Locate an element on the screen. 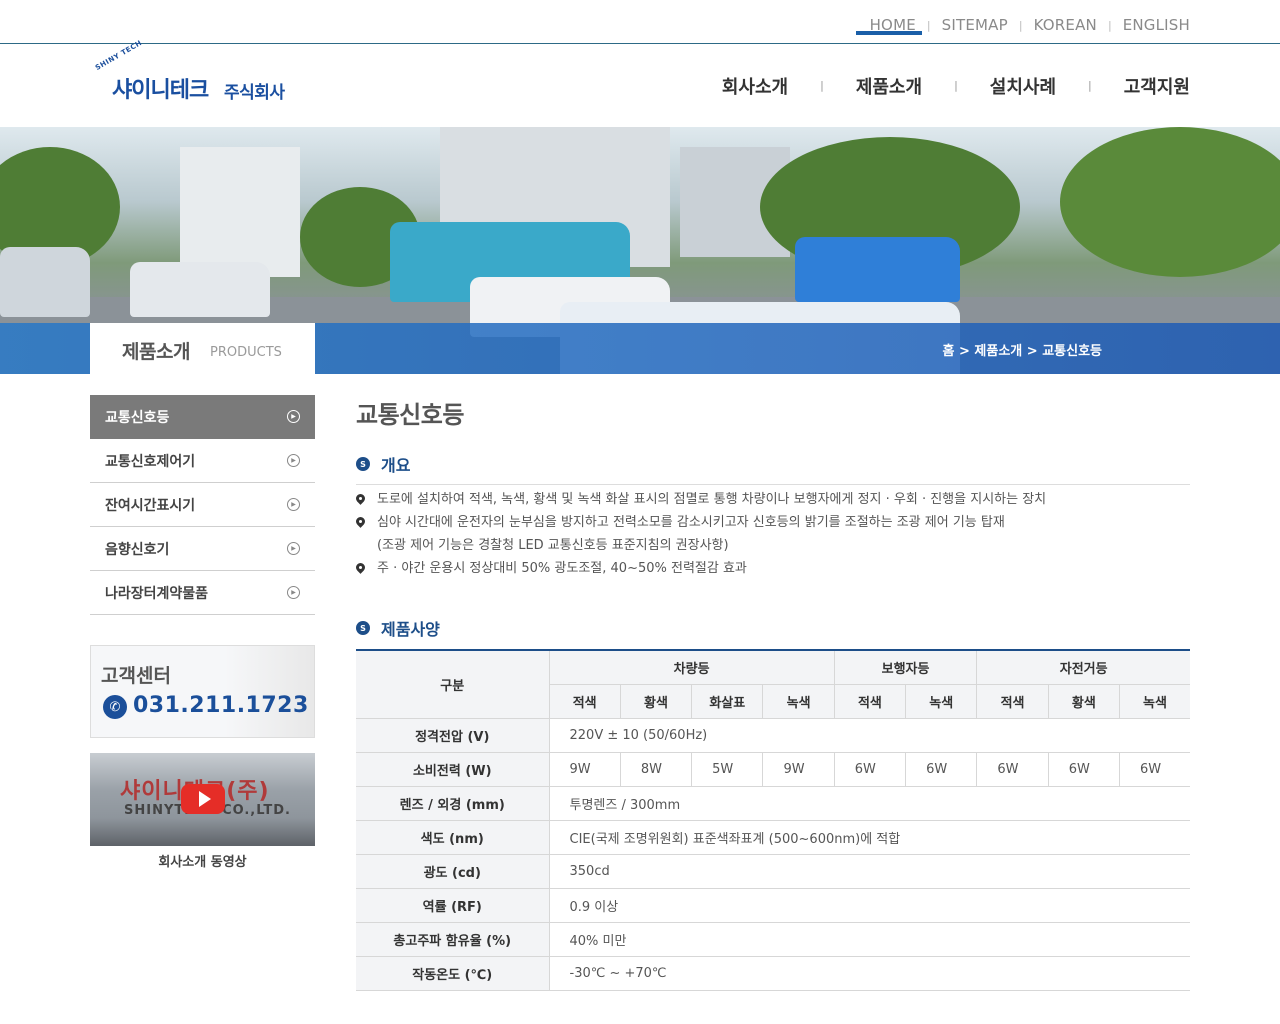  customer-center-box: 고객센터 ✆ 031.211.1723 is located at coordinates (202, 691).